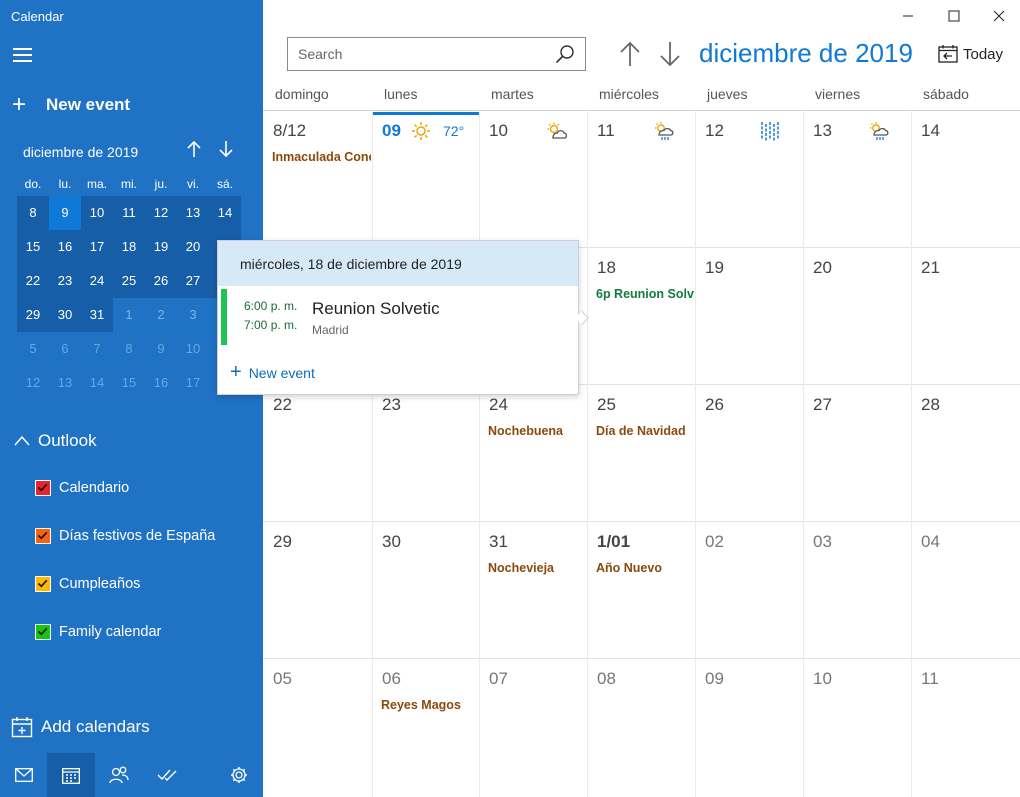  What do you see at coordinates (822, 131) in the screenshot?
I see `day-cell-date: 13` at bounding box center [822, 131].